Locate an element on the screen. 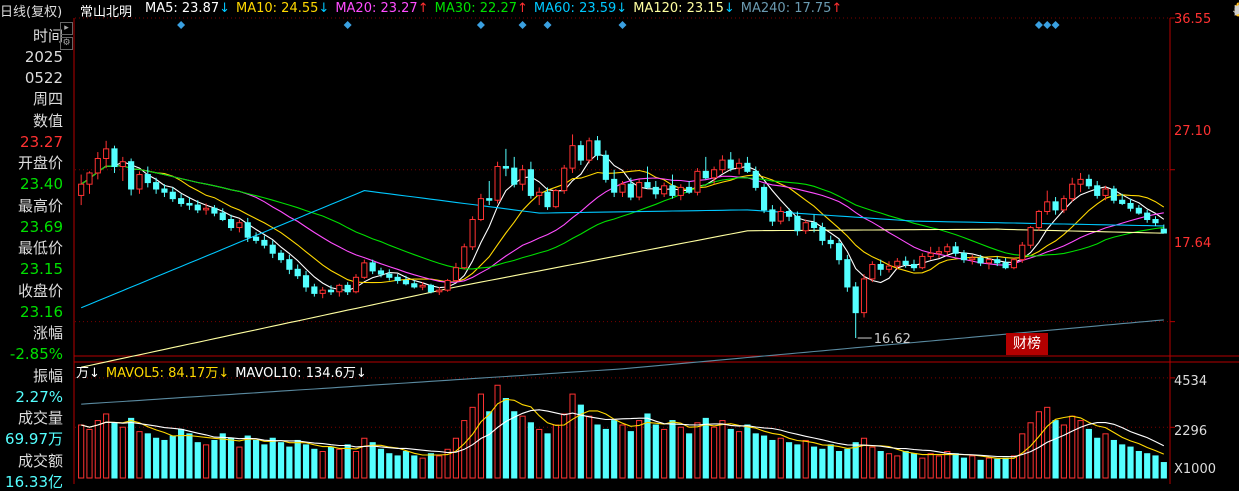  volume-axis-top: 4534 is located at coordinates (1191, 381).